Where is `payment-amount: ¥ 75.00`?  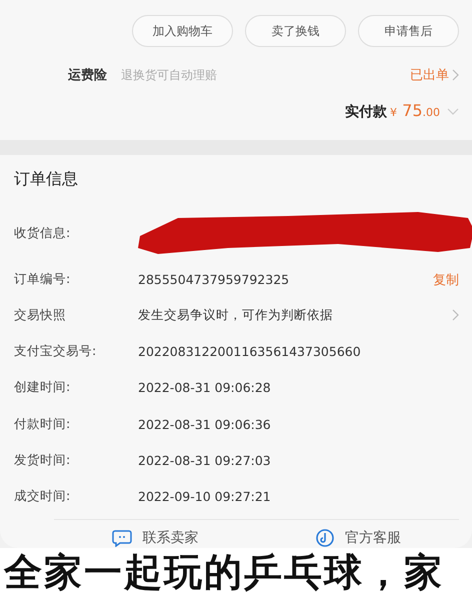
payment-amount: ¥ 75.00 is located at coordinates (415, 110).